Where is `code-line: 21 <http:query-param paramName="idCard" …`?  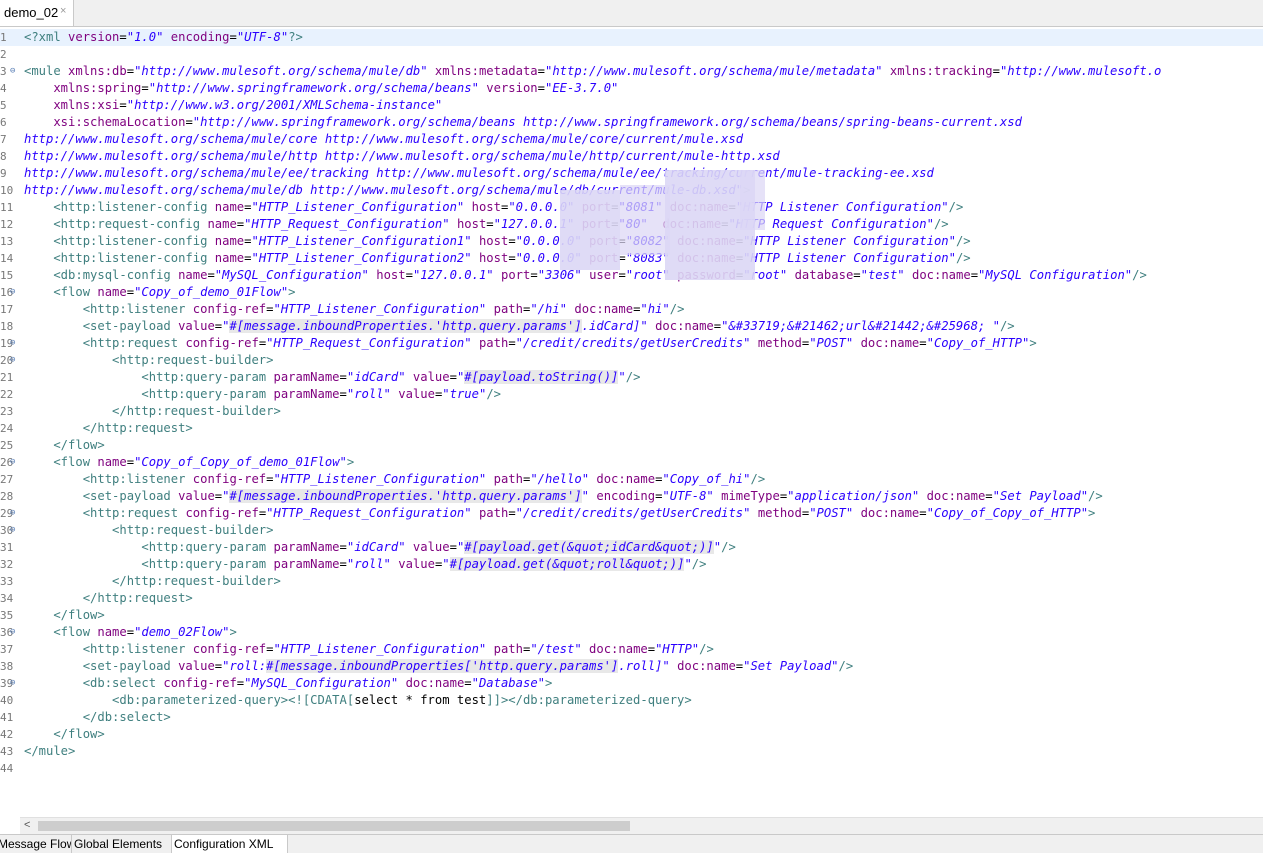 code-line: 21 <http:query-param paramName="idCard" … is located at coordinates (631, 377).